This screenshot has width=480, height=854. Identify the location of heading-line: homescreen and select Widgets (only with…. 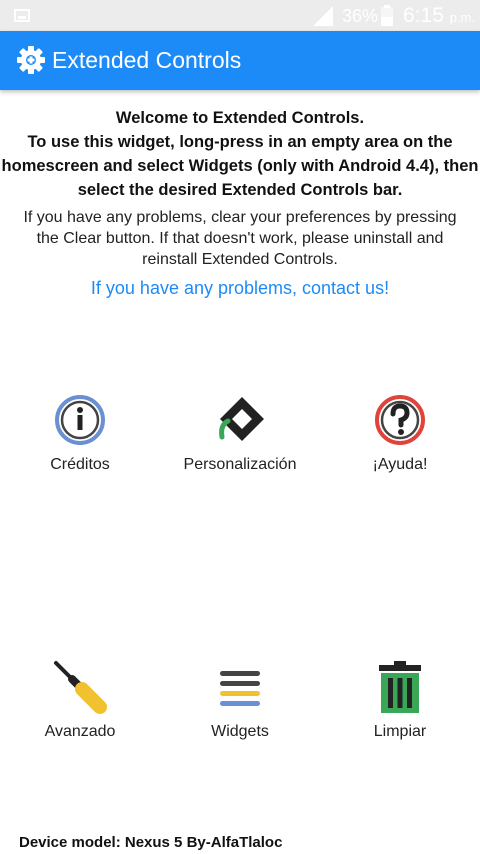
(240, 166).